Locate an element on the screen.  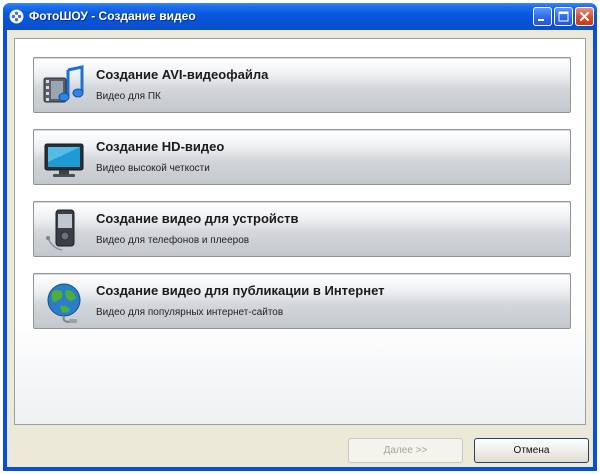
next-button: Далее >> is located at coordinates (405, 450).